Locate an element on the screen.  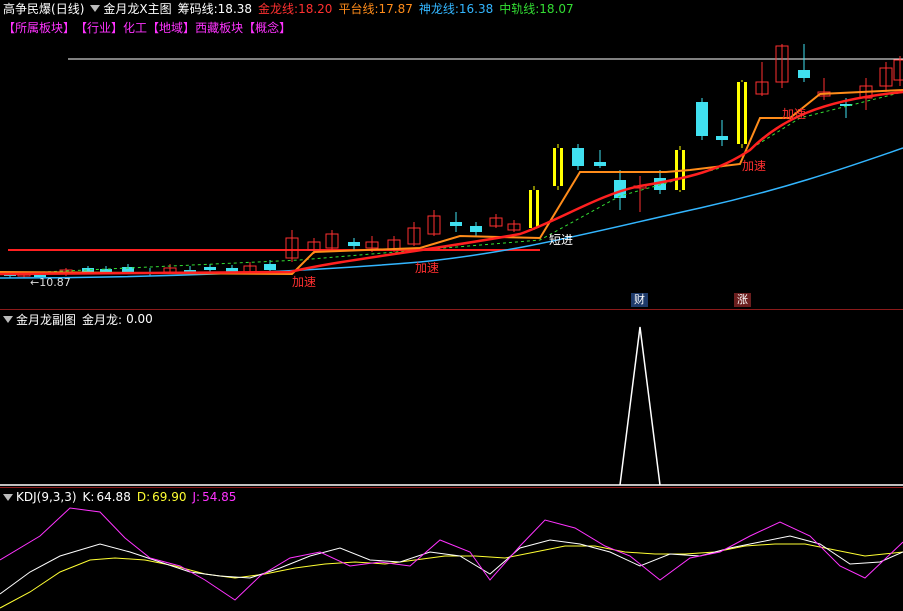
kdj-dropdown-icon is located at coordinates (8, 497).